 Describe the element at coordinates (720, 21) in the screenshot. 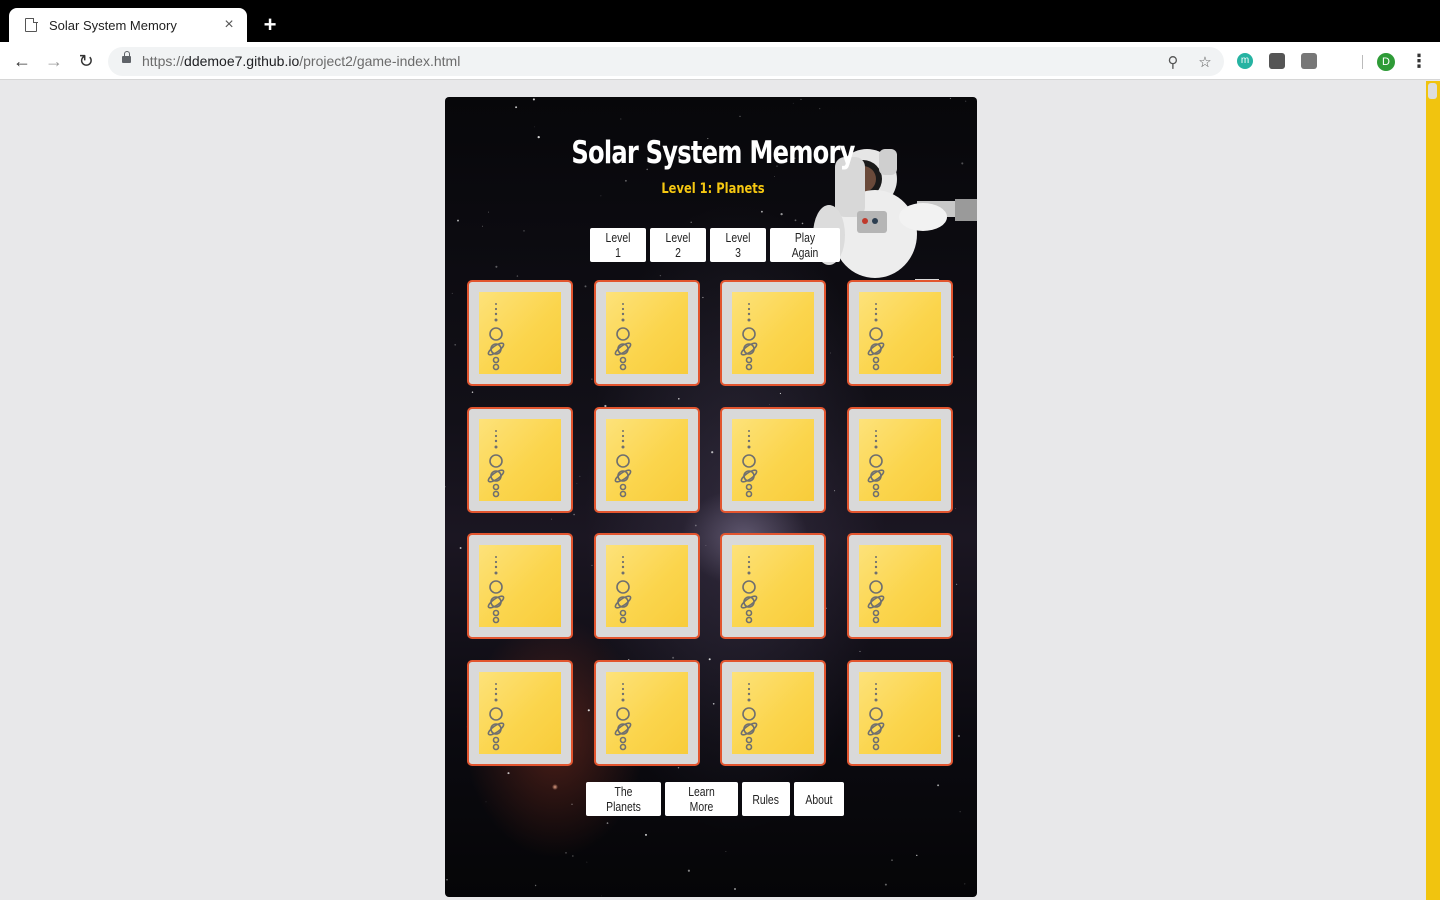

I see `browser-tab-strip: Solar System Memory × +` at that location.